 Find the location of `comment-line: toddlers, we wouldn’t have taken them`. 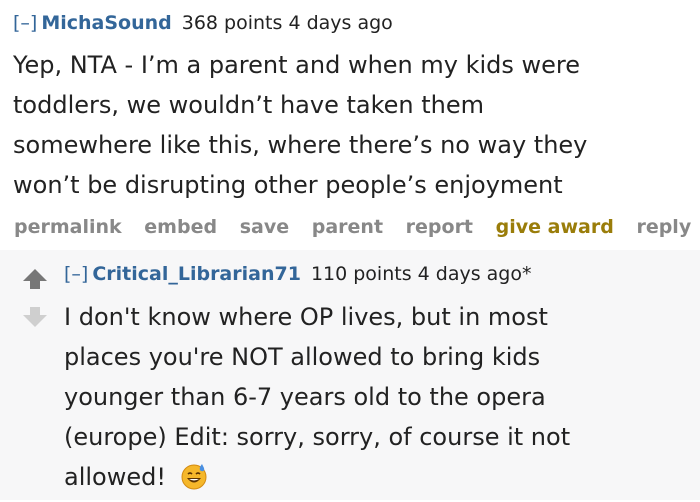

comment-line: toddlers, we wouldn’t have taken them is located at coordinates (248, 105).